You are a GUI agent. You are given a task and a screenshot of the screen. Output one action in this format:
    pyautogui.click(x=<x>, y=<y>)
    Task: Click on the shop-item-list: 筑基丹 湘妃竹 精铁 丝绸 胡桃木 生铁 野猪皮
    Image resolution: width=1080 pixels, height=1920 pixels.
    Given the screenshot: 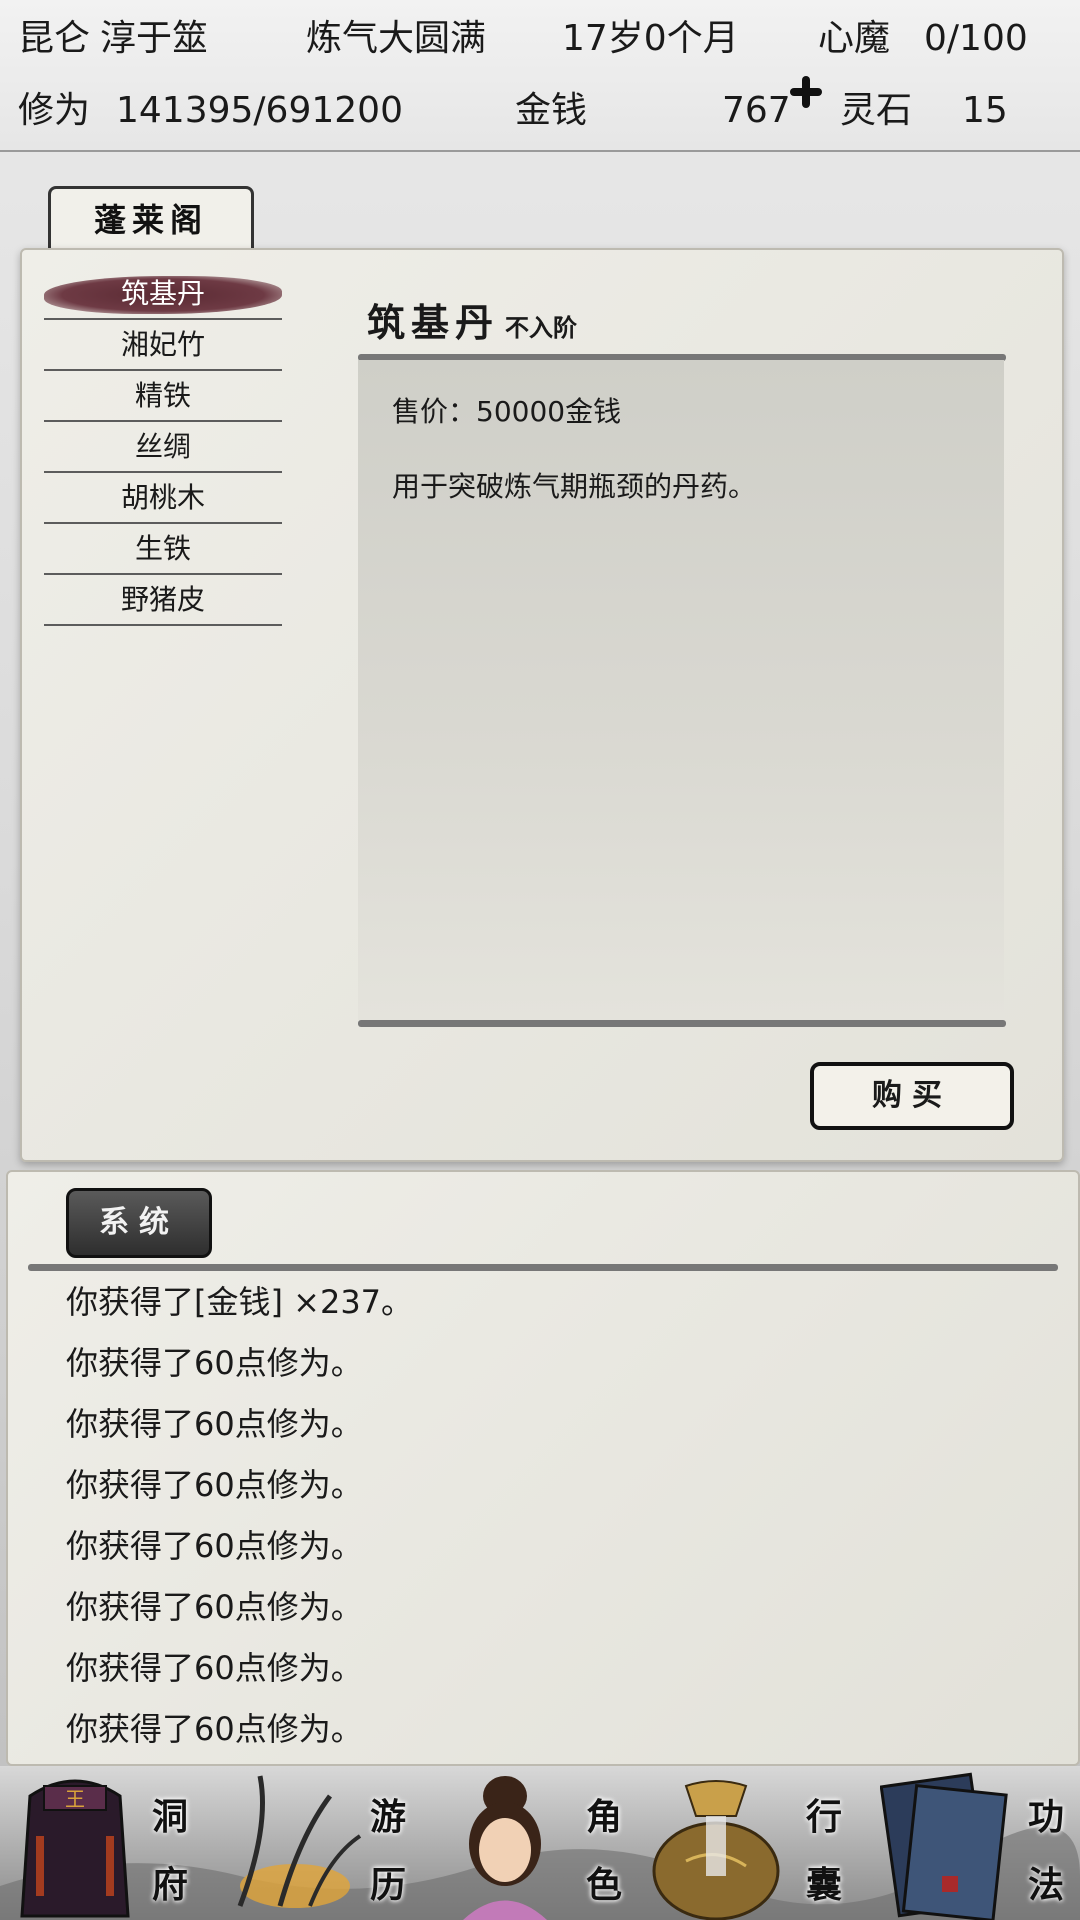 What is the action you would take?
    pyautogui.click(x=163, y=448)
    